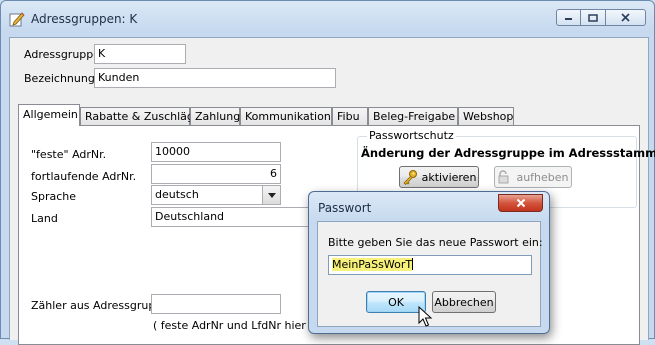  Describe the element at coordinates (44, 218) in the screenshot. I see `land-label: Land` at that location.